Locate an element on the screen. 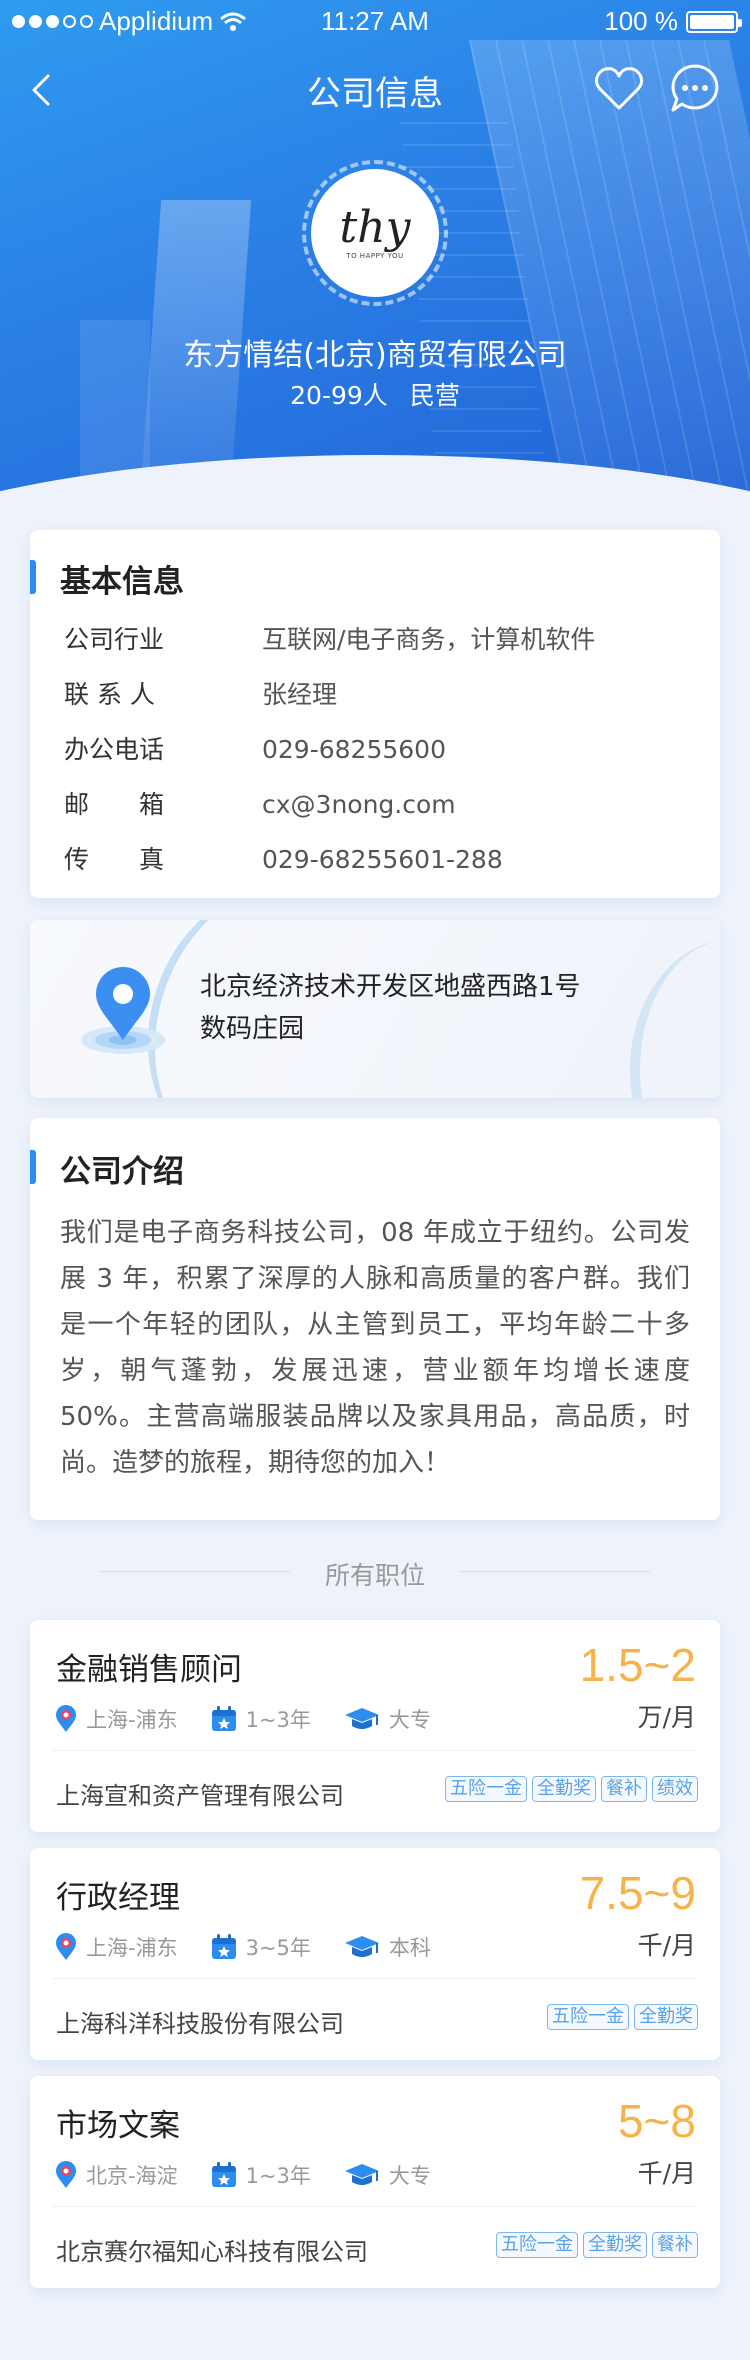  job-experience: 3~5年 is located at coordinates (278, 1948).